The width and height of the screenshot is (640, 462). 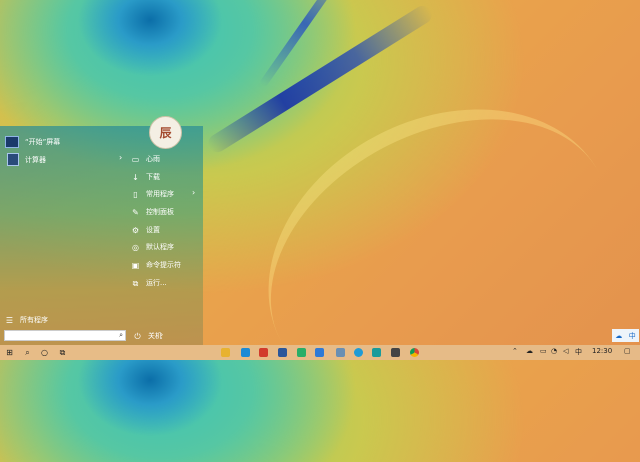 I want to click on right-item-default-programs: ◎ 默认程序, so click(x=152, y=247).